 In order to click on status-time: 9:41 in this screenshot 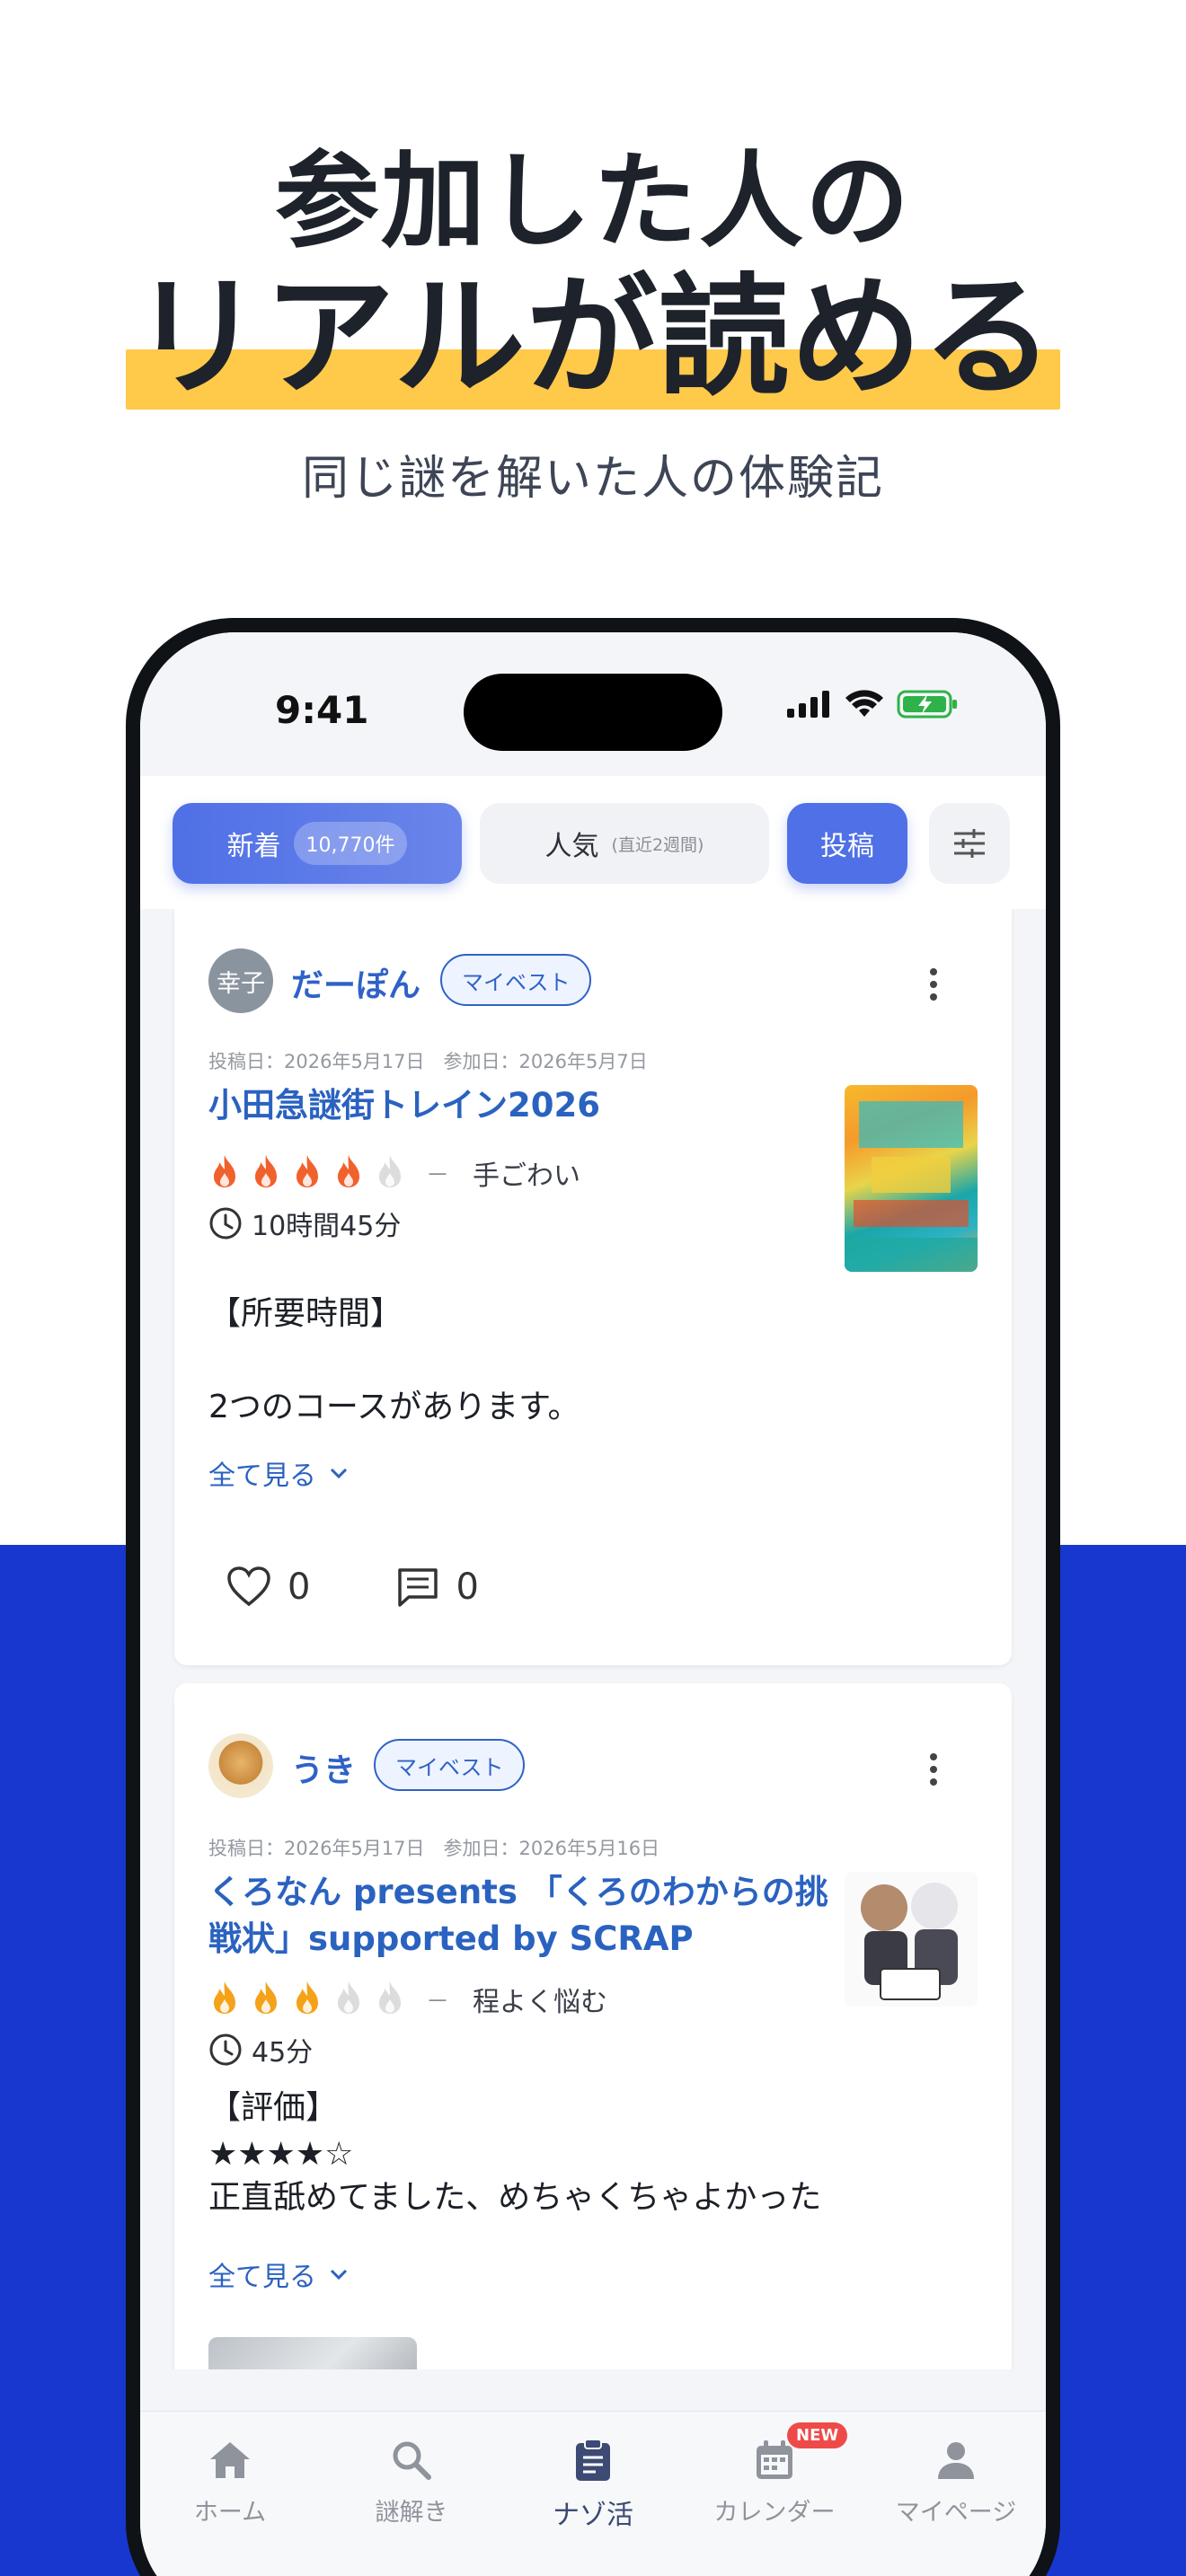, I will do `click(322, 710)`.